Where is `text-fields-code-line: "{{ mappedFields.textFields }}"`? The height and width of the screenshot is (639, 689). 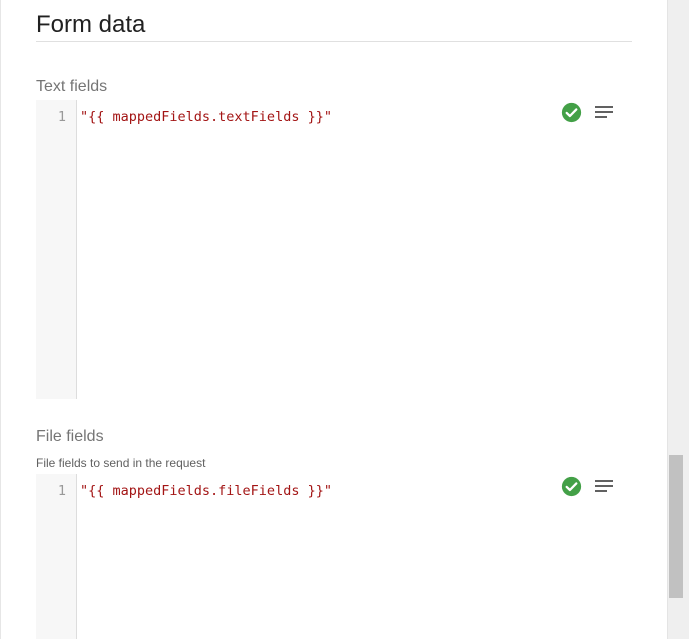 text-fields-code-line: "{{ mappedFields.textFields }}" is located at coordinates (206, 117).